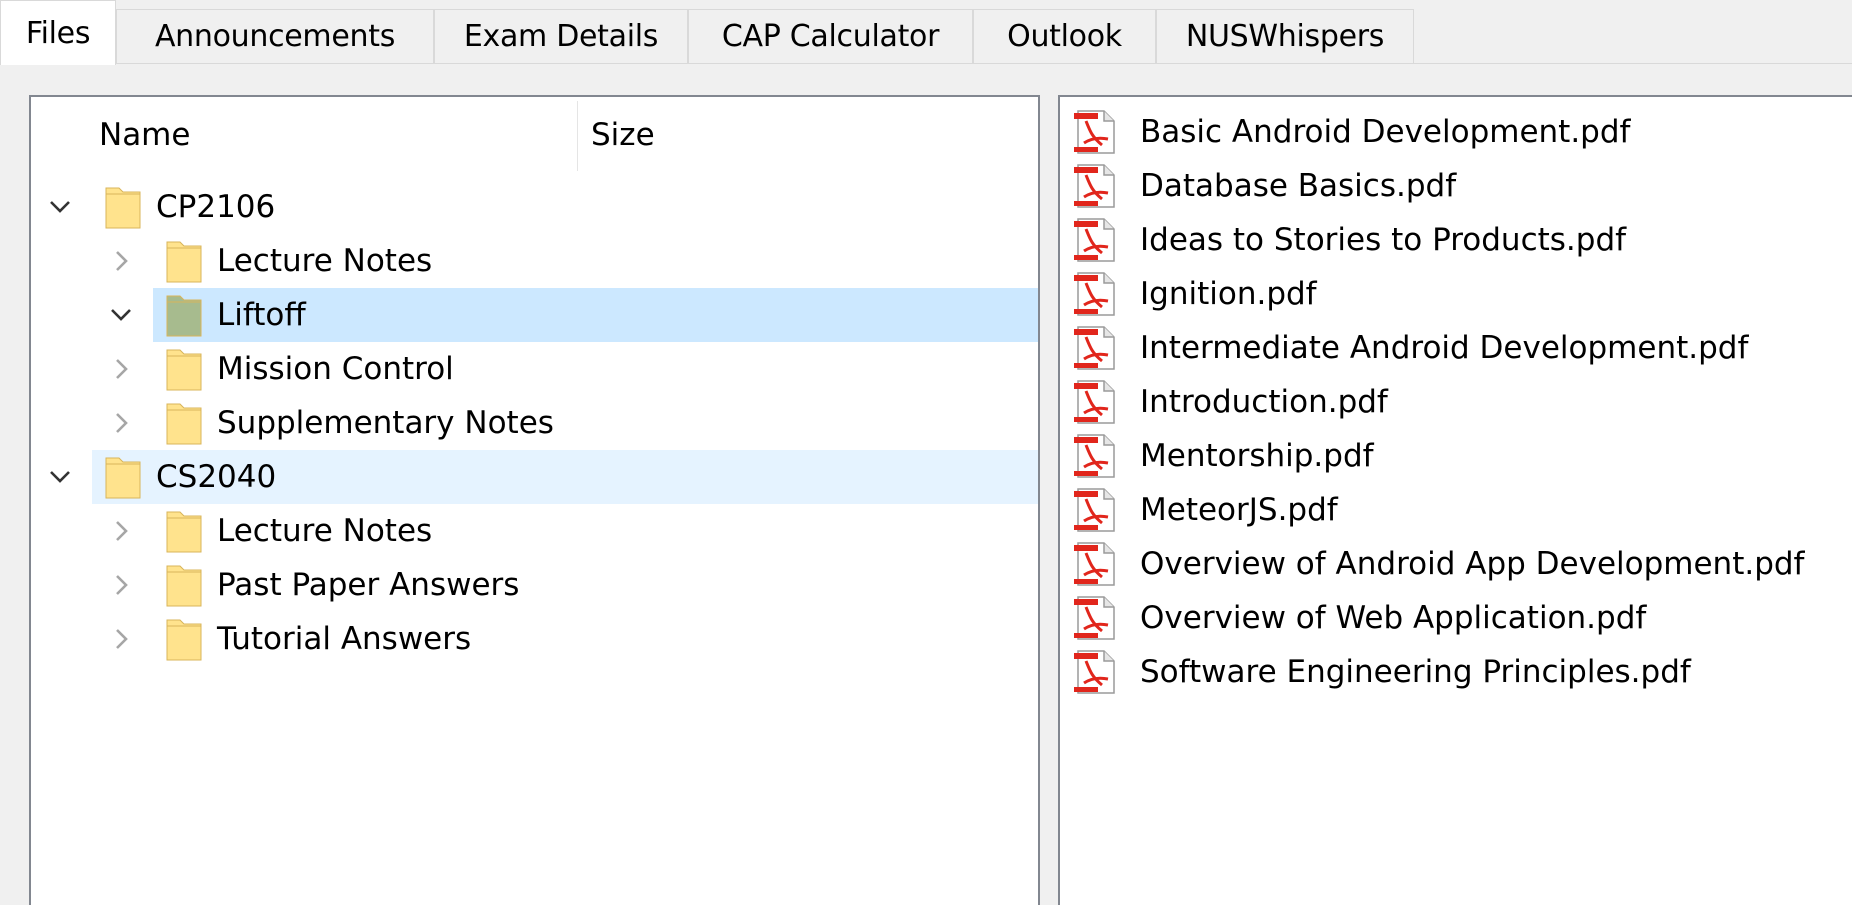 This screenshot has height=905, width=1852. What do you see at coordinates (544, 477) in the screenshot?
I see `tree-node-cs2040: CS2040` at bounding box center [544, 477].